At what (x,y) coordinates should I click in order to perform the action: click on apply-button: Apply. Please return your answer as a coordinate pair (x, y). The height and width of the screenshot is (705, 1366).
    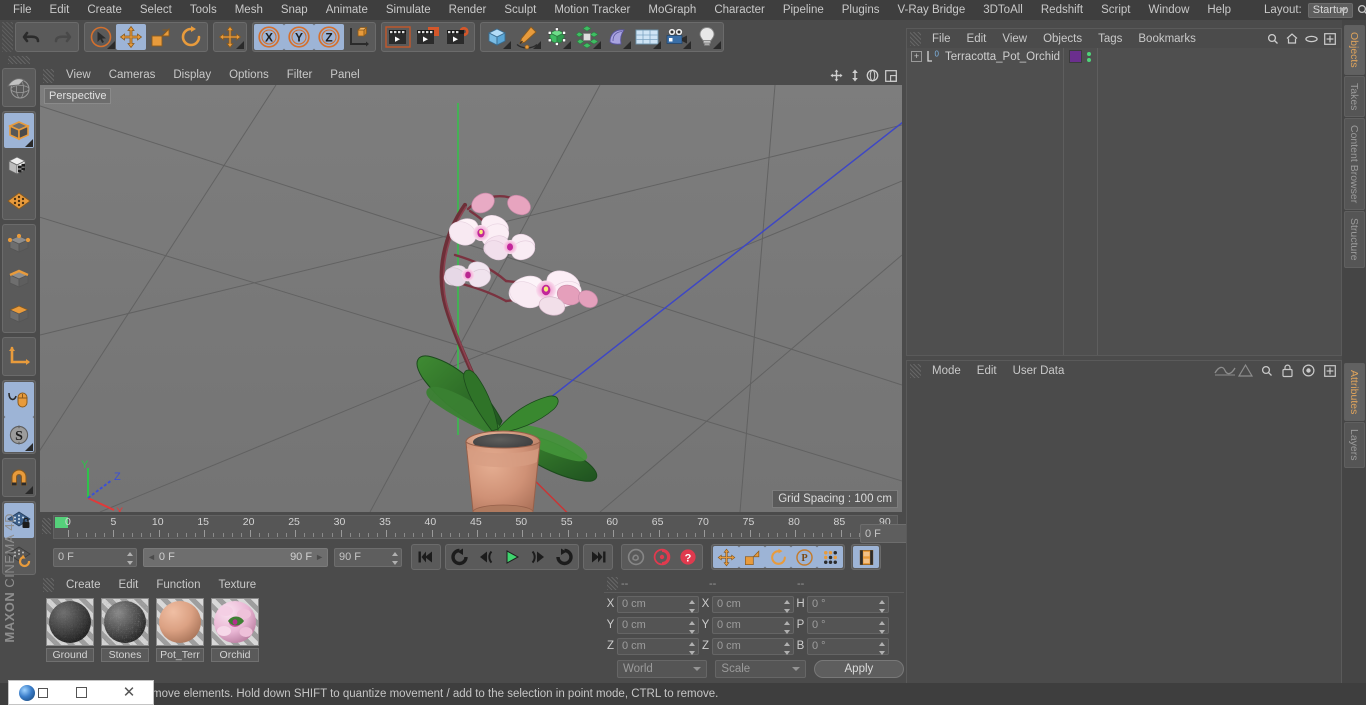
    Looking at the image, I should click on (859, 669).